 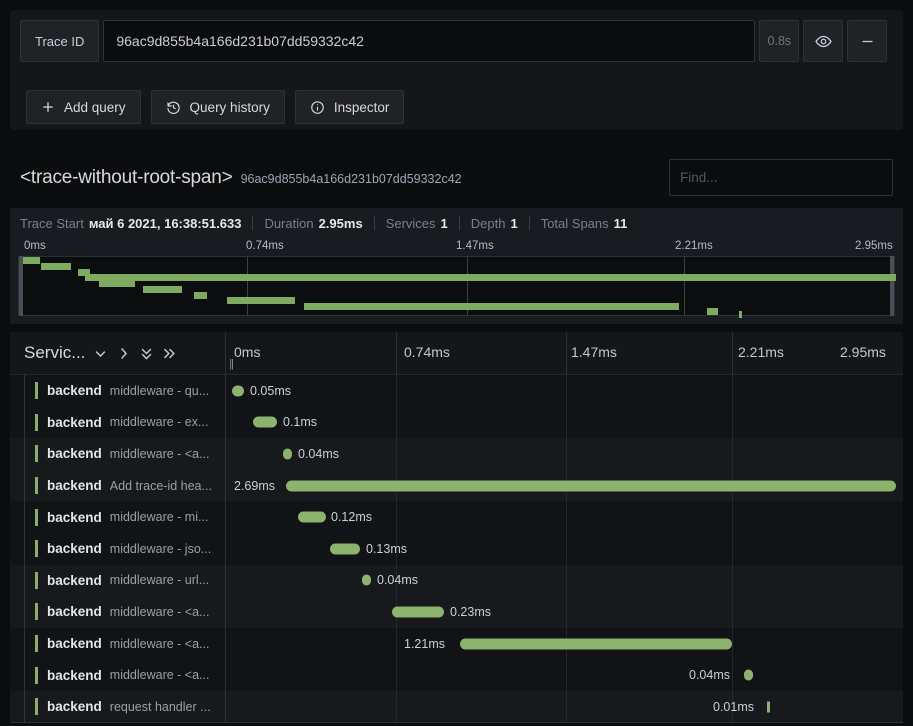 I want to click on span-bar-cell: 0.12ms, so click(x=564, y=517).